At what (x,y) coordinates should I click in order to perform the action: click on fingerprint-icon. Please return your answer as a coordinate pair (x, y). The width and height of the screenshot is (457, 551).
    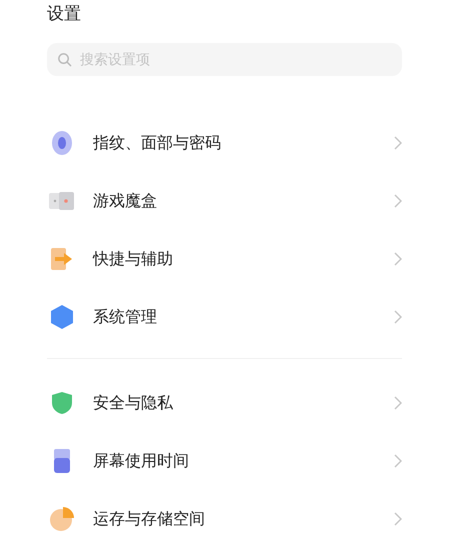
    Looking at the image, I should click on (62, 143).